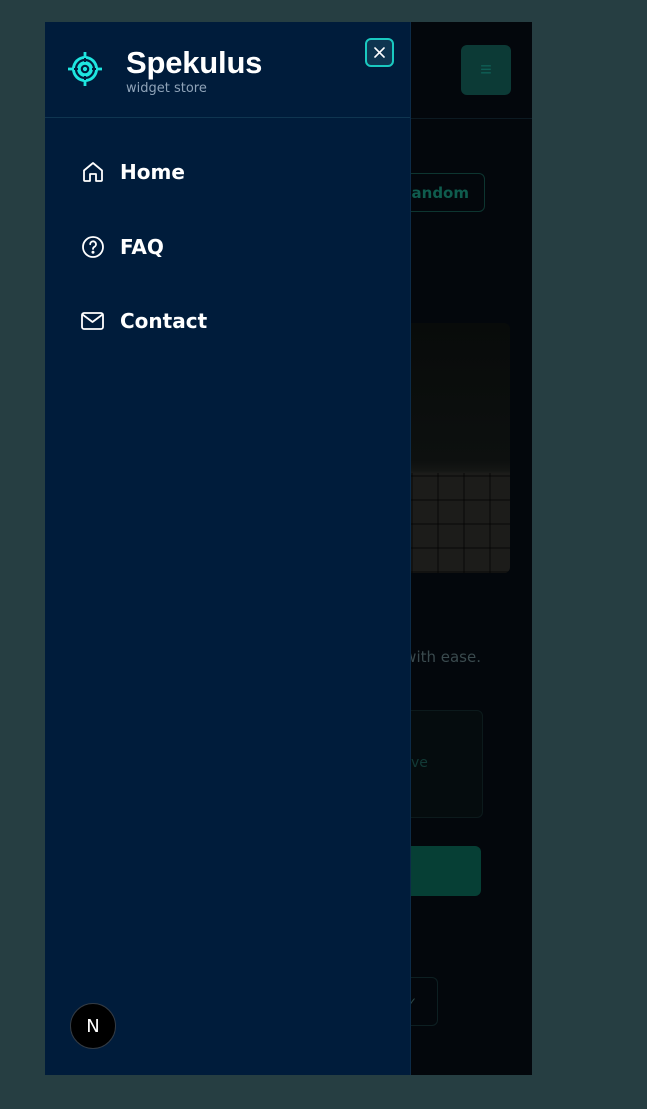 This screenshot has width=647, height=1109. I want to click on feature-card-text: ve, so click(419, 763).